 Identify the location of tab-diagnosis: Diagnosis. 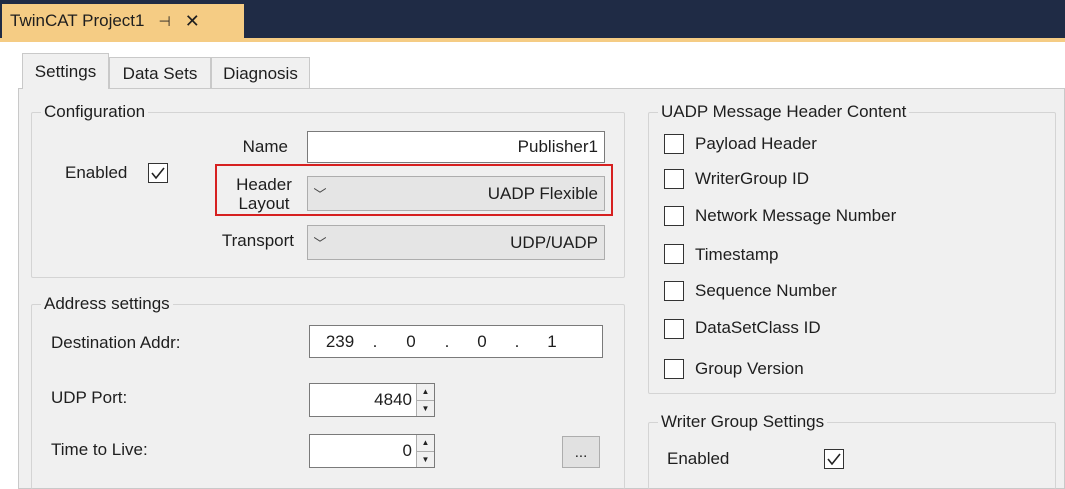
(260, 73).